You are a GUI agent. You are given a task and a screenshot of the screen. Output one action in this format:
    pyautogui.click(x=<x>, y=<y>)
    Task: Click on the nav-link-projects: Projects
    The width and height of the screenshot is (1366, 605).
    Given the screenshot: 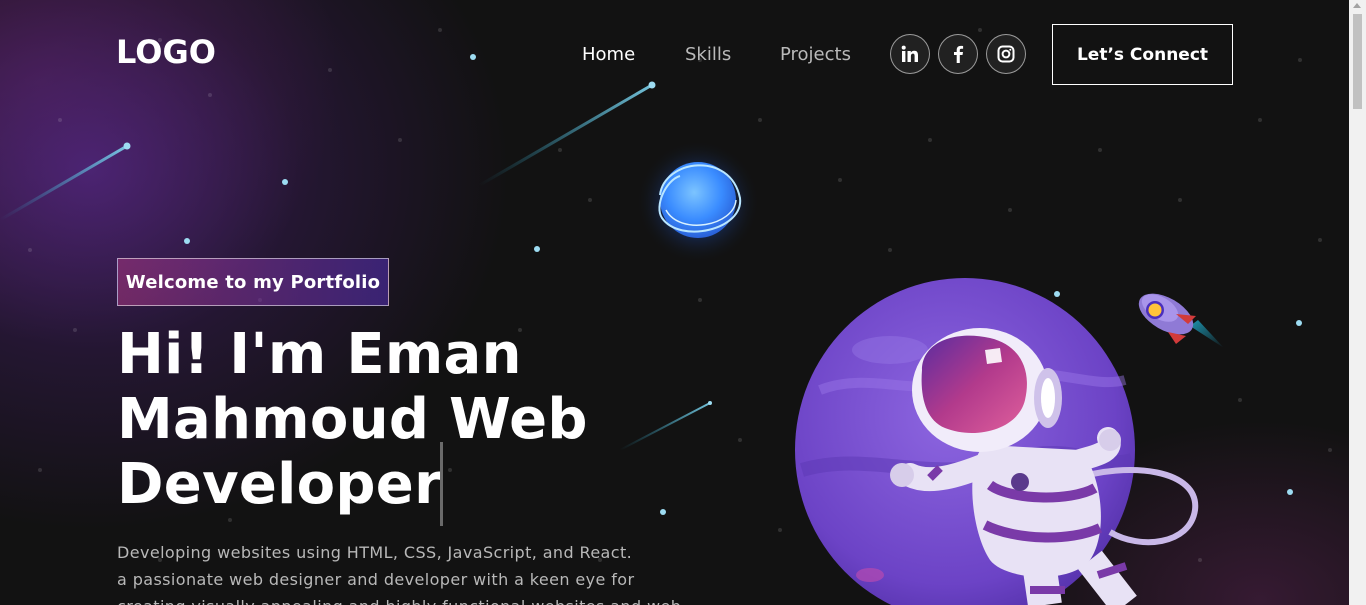 What is the action you would take?
    pyautogui.click(x=815, y=54)
    